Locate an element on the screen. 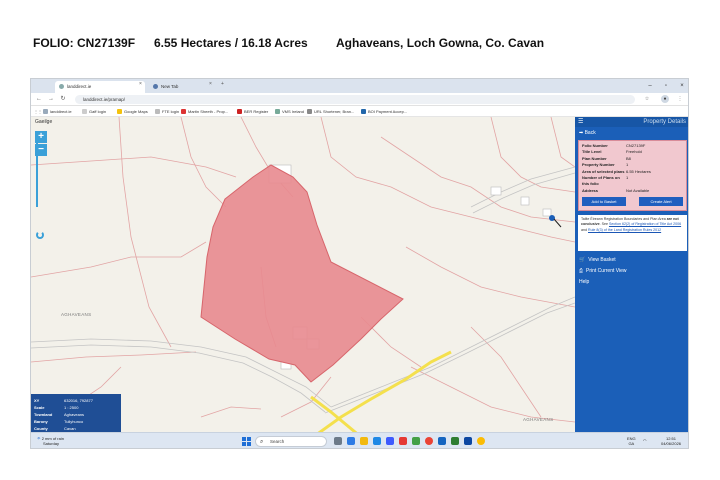 Image resolution: width=720 pixels, height=480 pixels. profile-icon: ● is located at coordinates (665, 99).